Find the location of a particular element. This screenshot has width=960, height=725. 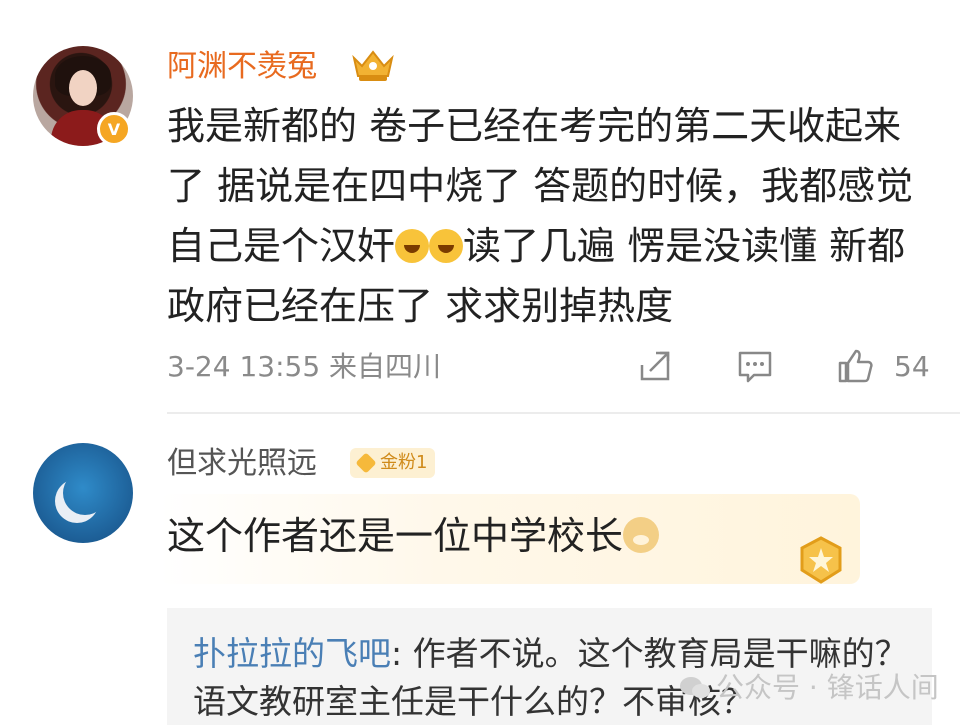

location: 来自四川 is located at coordinates (385, 366).